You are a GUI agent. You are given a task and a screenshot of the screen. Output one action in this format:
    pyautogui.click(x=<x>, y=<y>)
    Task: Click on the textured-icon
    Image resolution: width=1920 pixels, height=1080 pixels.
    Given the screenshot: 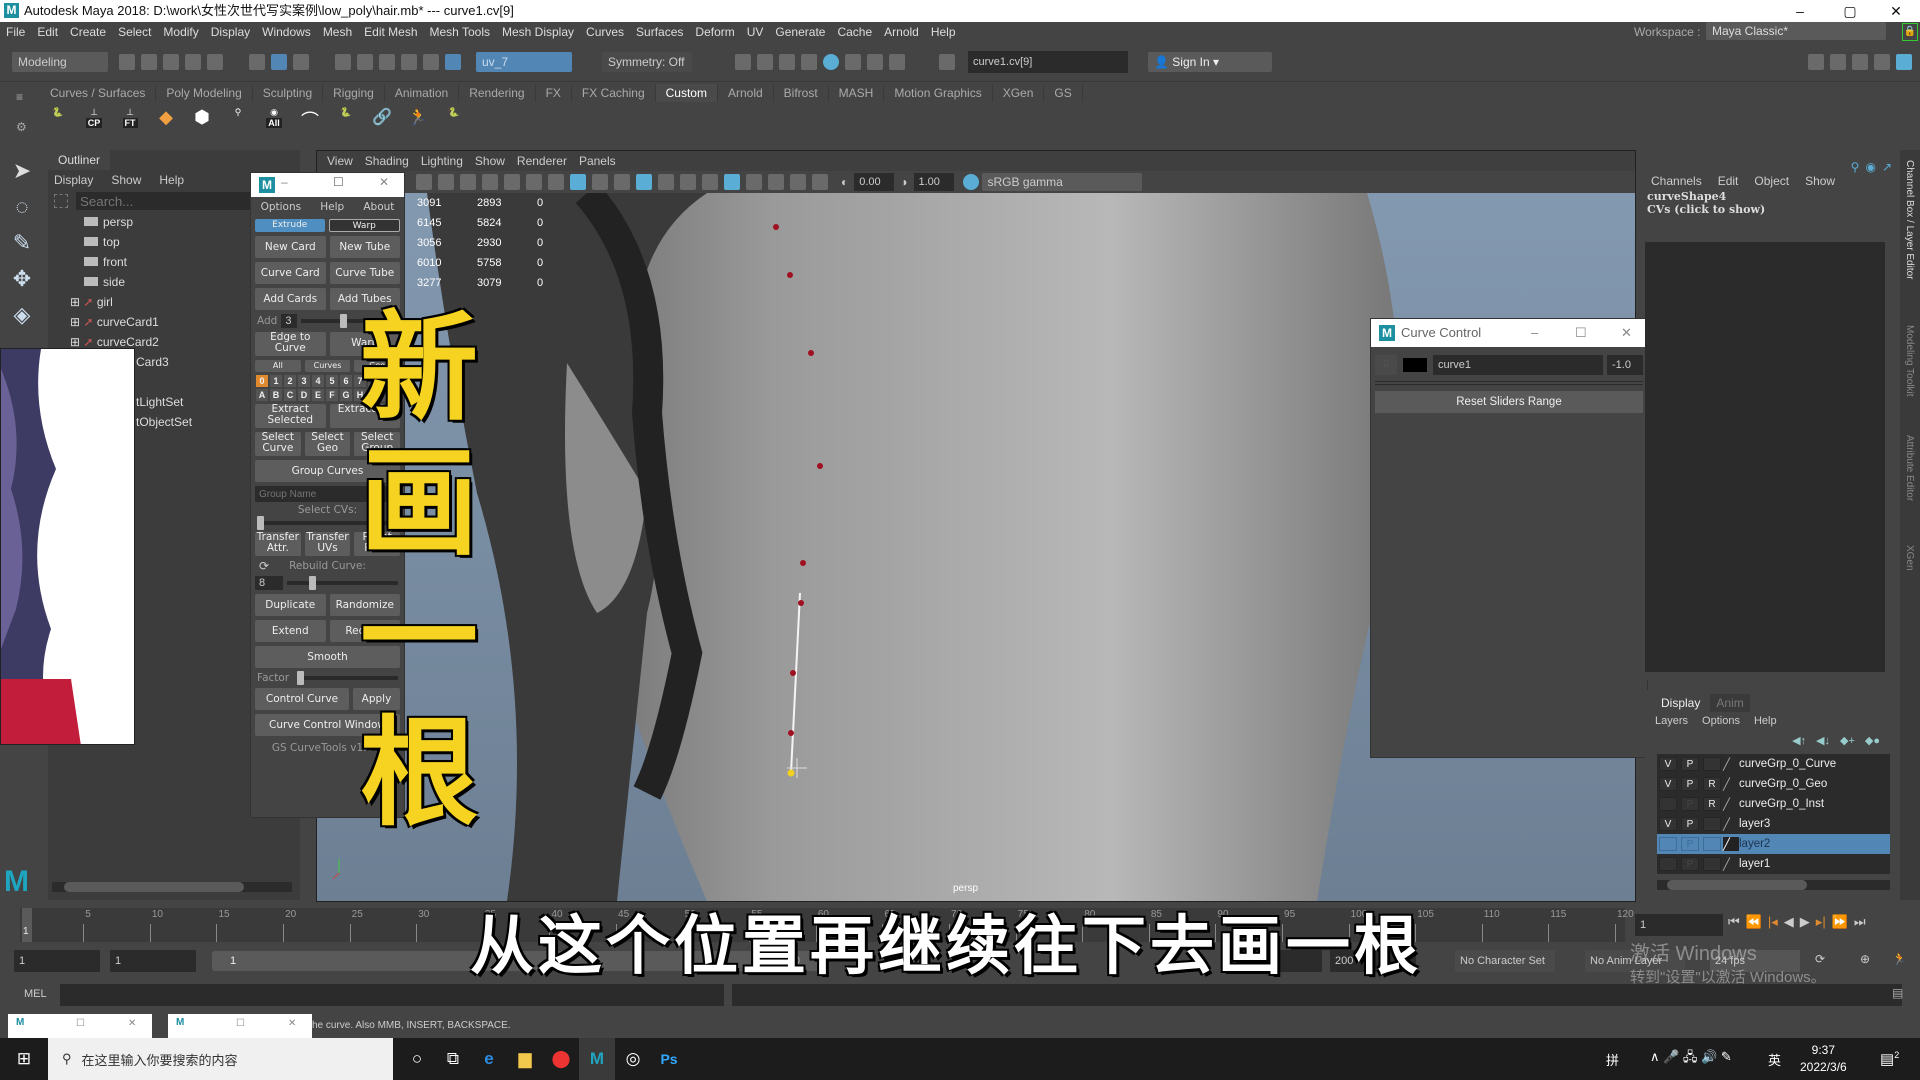 What is the action you would take?
    pyautogui.click(x=644, y=182)
    